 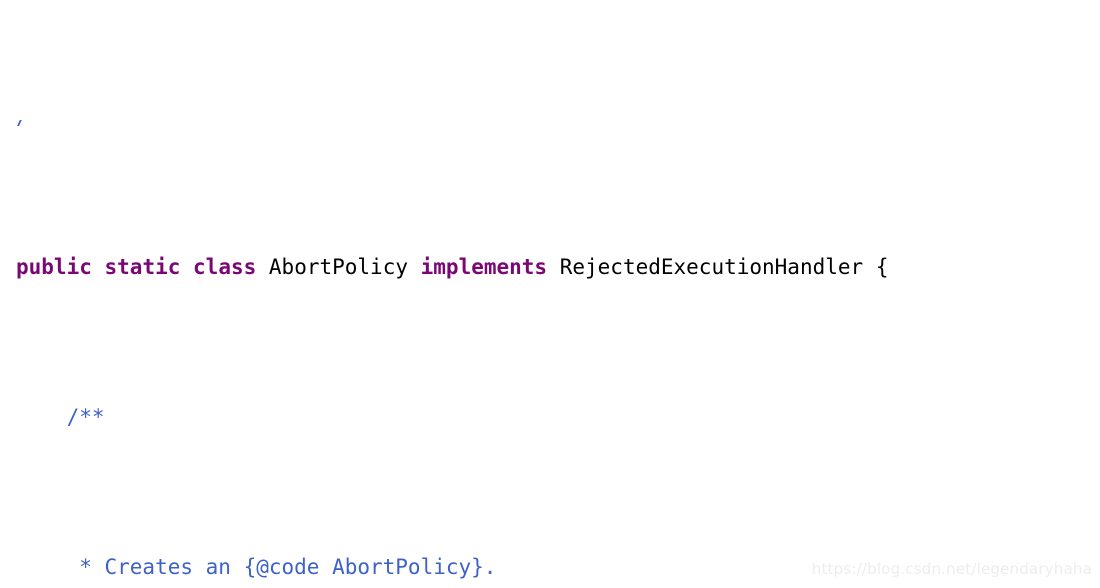 What do you see at coordinates (484, 267) in the screenshot?
I see `keyword-implements: implements` at bounding box center [484, 267].